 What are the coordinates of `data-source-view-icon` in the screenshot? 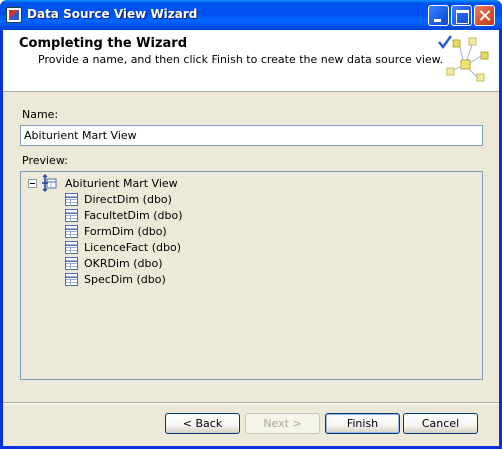 It's located at (49, 183).